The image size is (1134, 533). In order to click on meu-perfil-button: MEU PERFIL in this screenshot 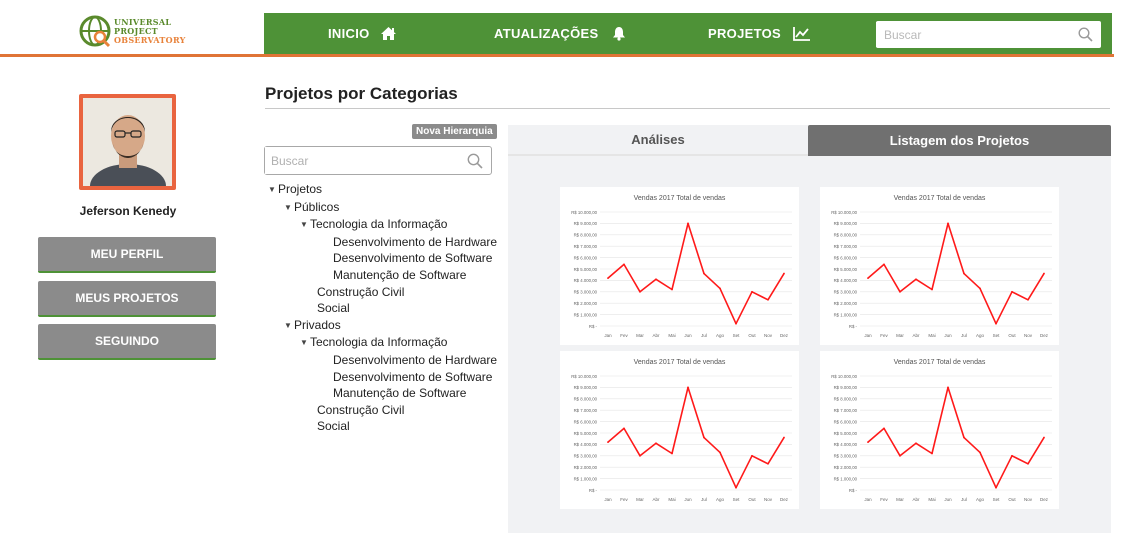, I will do `click(127, 255)`.